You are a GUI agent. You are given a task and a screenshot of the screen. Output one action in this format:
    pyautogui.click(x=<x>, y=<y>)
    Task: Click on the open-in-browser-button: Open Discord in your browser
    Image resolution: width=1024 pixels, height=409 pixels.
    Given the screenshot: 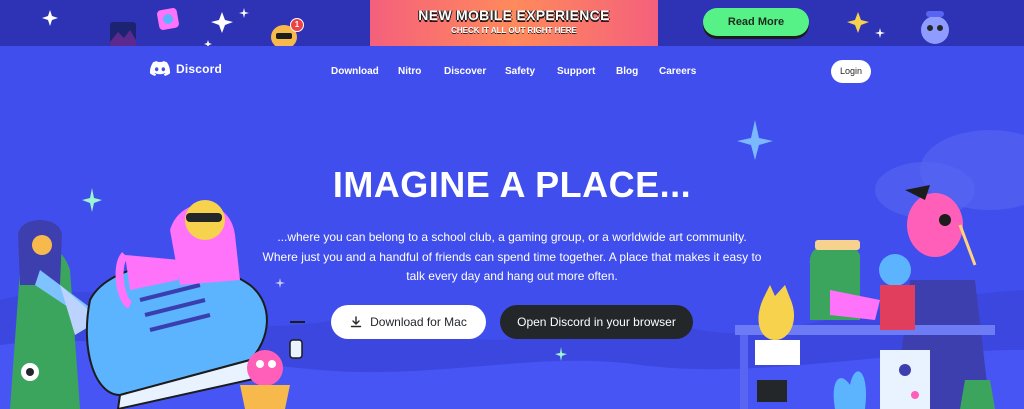 What is the action you would take?
    pyautogui.click(x=596, y=322)
    